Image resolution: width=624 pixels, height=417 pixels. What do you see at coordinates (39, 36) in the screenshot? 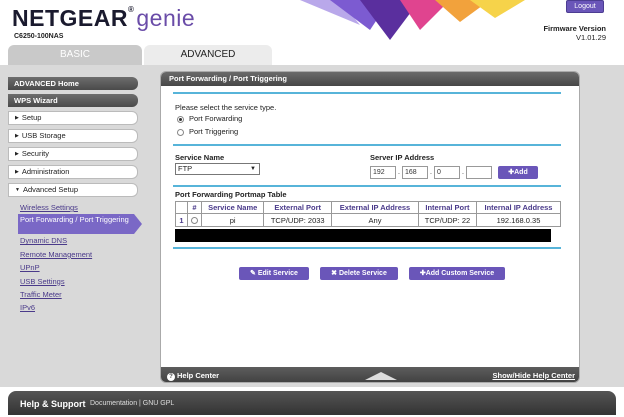
I see `model-number: C6250-100NAS` at bounding box center [39, 36].